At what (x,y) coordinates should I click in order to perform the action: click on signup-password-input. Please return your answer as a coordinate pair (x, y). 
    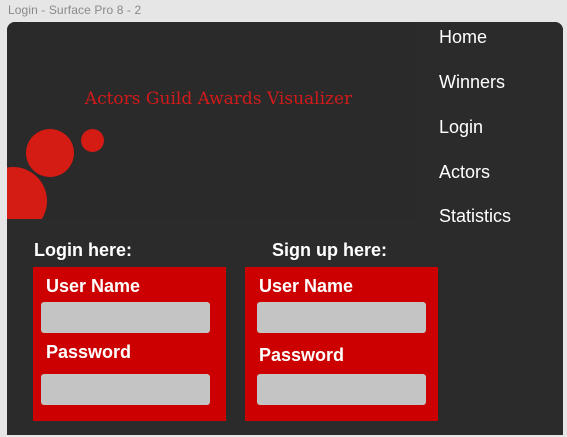
    Looking at the image, I should click on (341, 389).